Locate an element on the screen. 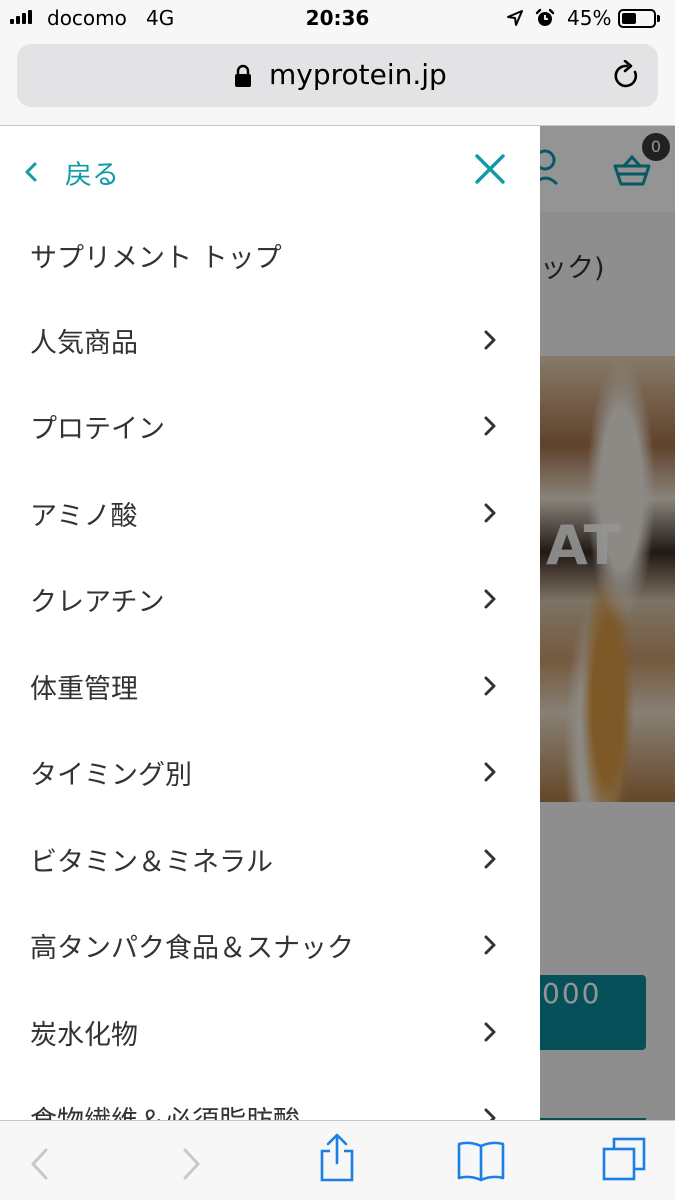  menu-item: 体重管理 is located at coordinates (270, 686).